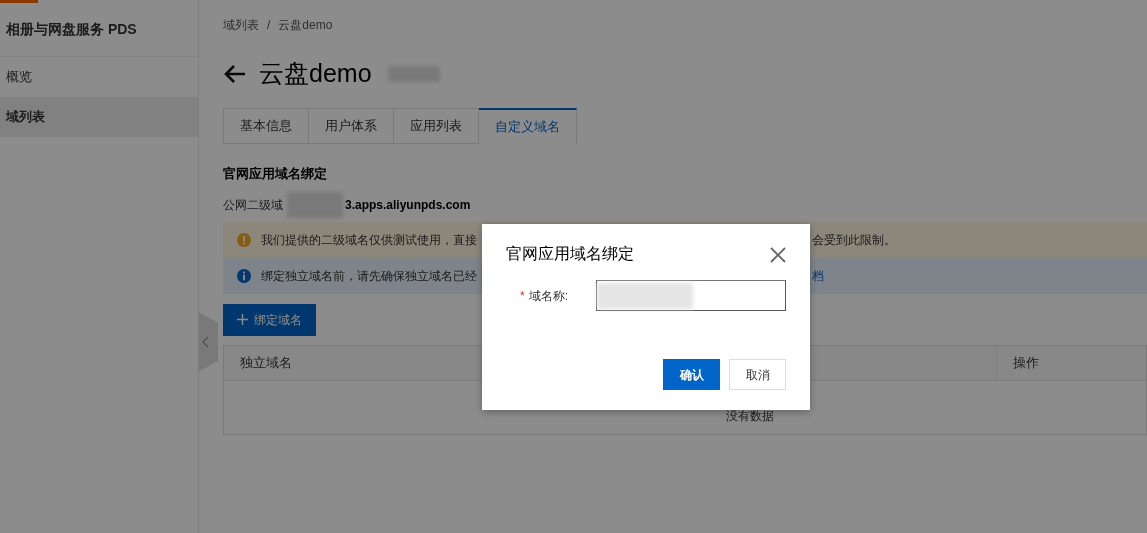 The height and width of the screenshot is (533, 1147). What do you see at coordinates (750, 416) in the screenshot?
I see `empty-message: 没有数据` at bounding box center [750, 416].